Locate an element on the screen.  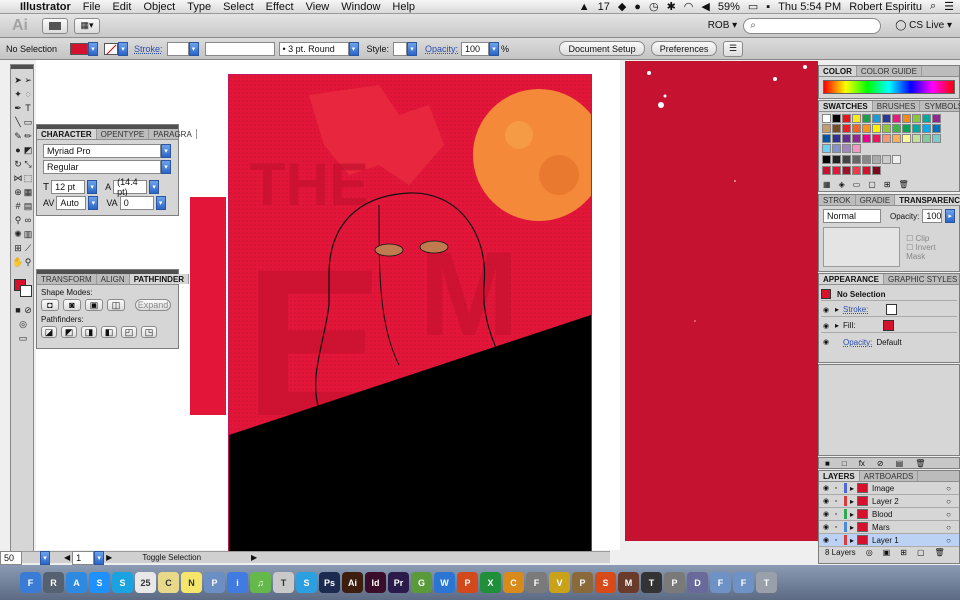
clock: Thu 5:54 PM is located at coordinates (809, 7).